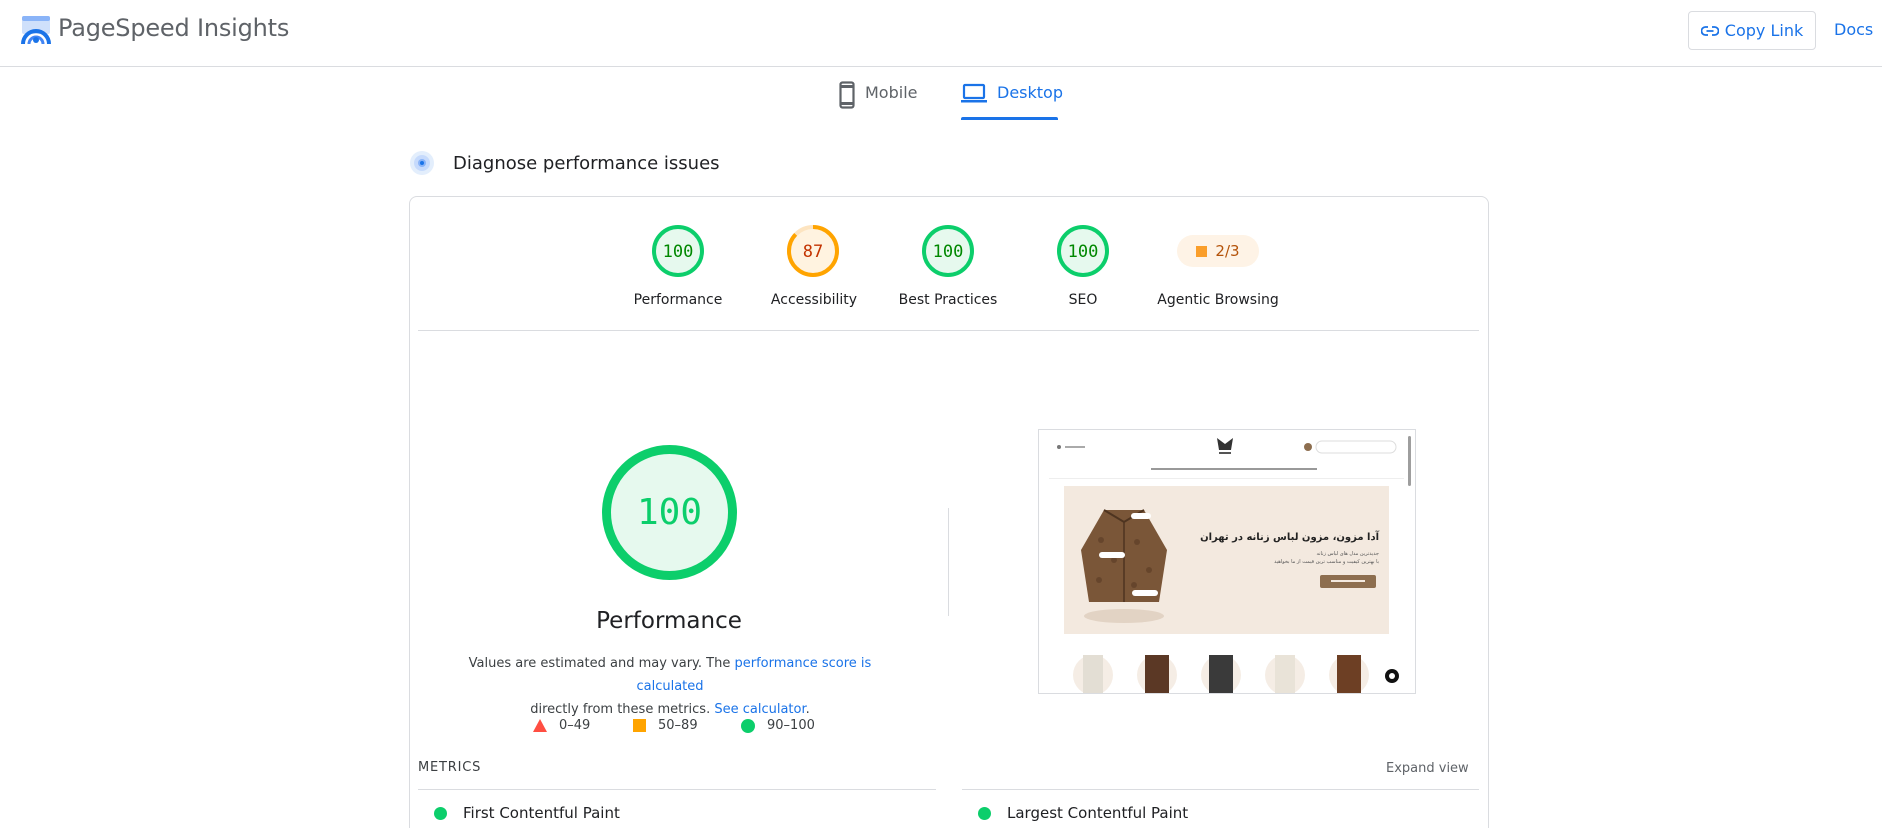  I want to click on mobile-phone-icon, so click(847, 95).